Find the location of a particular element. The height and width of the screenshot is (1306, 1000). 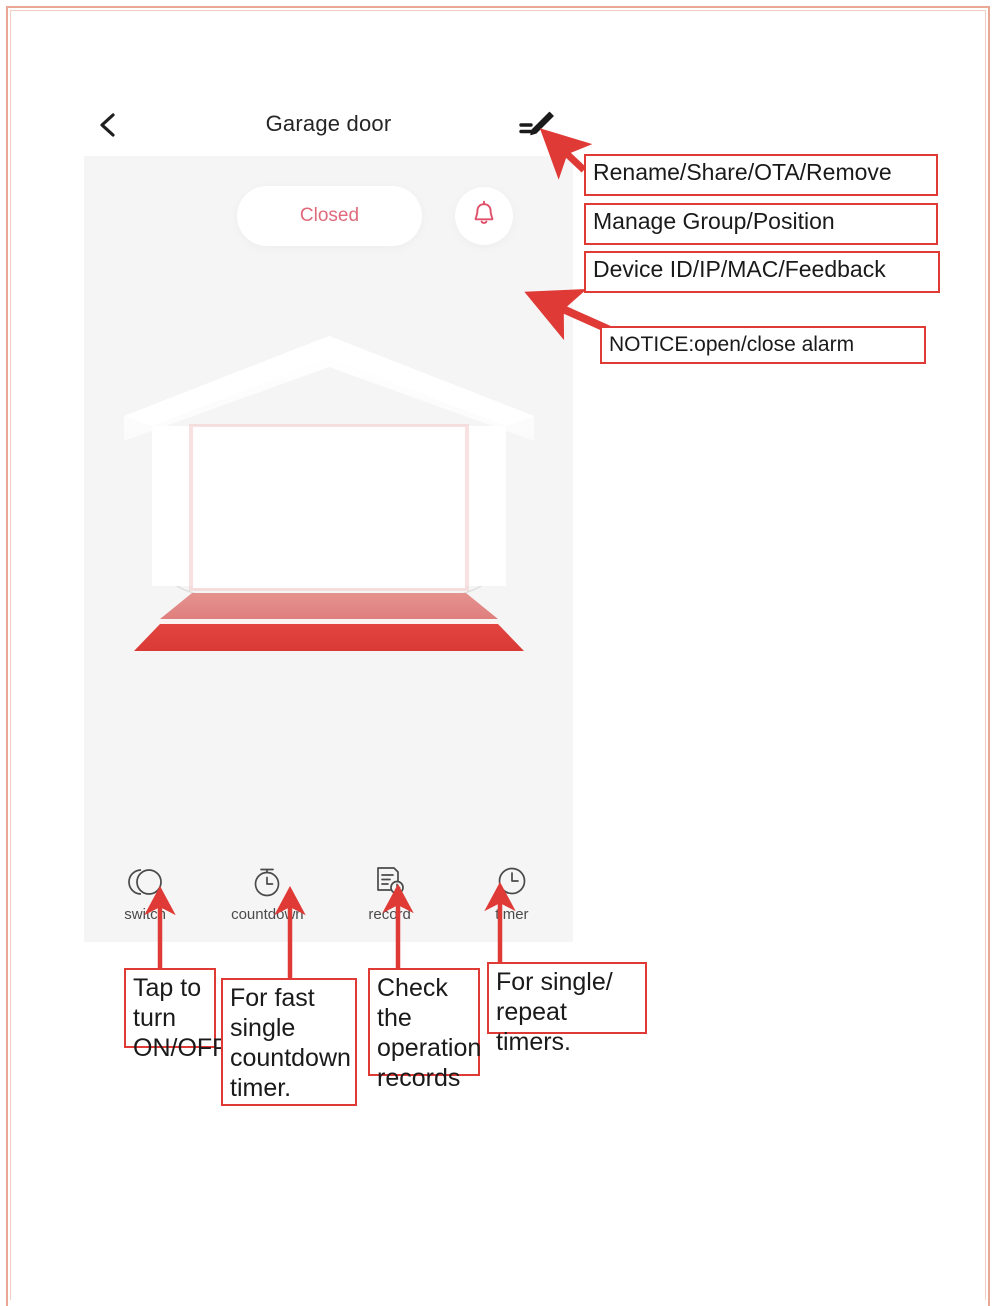

annotation-switch: Tap to turn ON/OFF. is located at coordinates (178, 1015).